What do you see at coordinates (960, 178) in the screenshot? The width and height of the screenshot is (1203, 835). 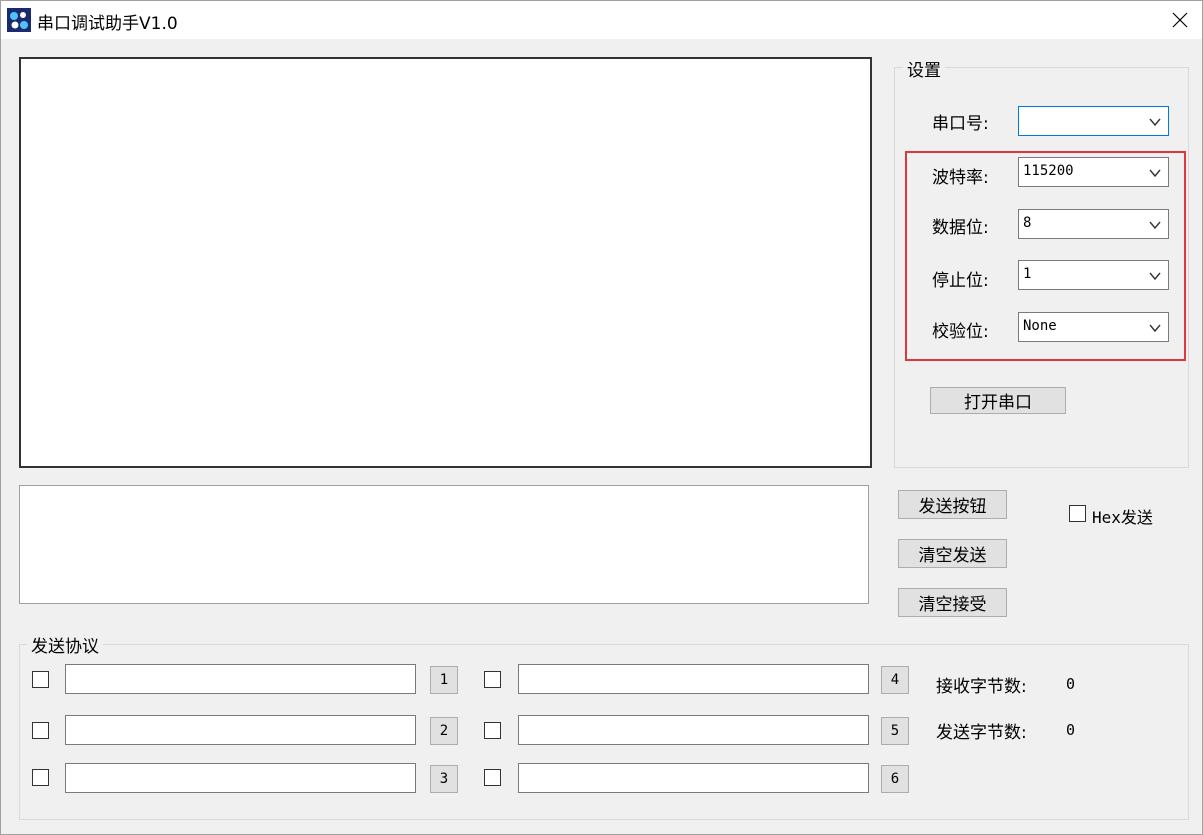 I see `baud-label: 波特率:` at bounding box center [960, 178].